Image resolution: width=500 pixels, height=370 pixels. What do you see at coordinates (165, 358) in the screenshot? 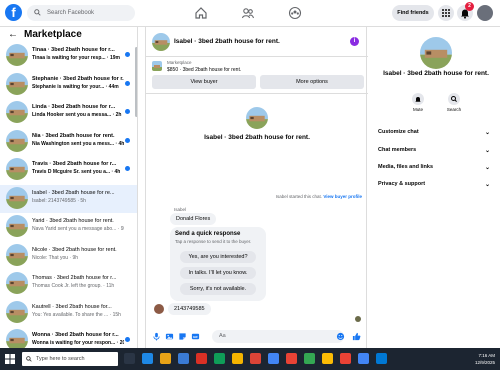
I see `file-explorer-icon` at bounding box center [165, 358].